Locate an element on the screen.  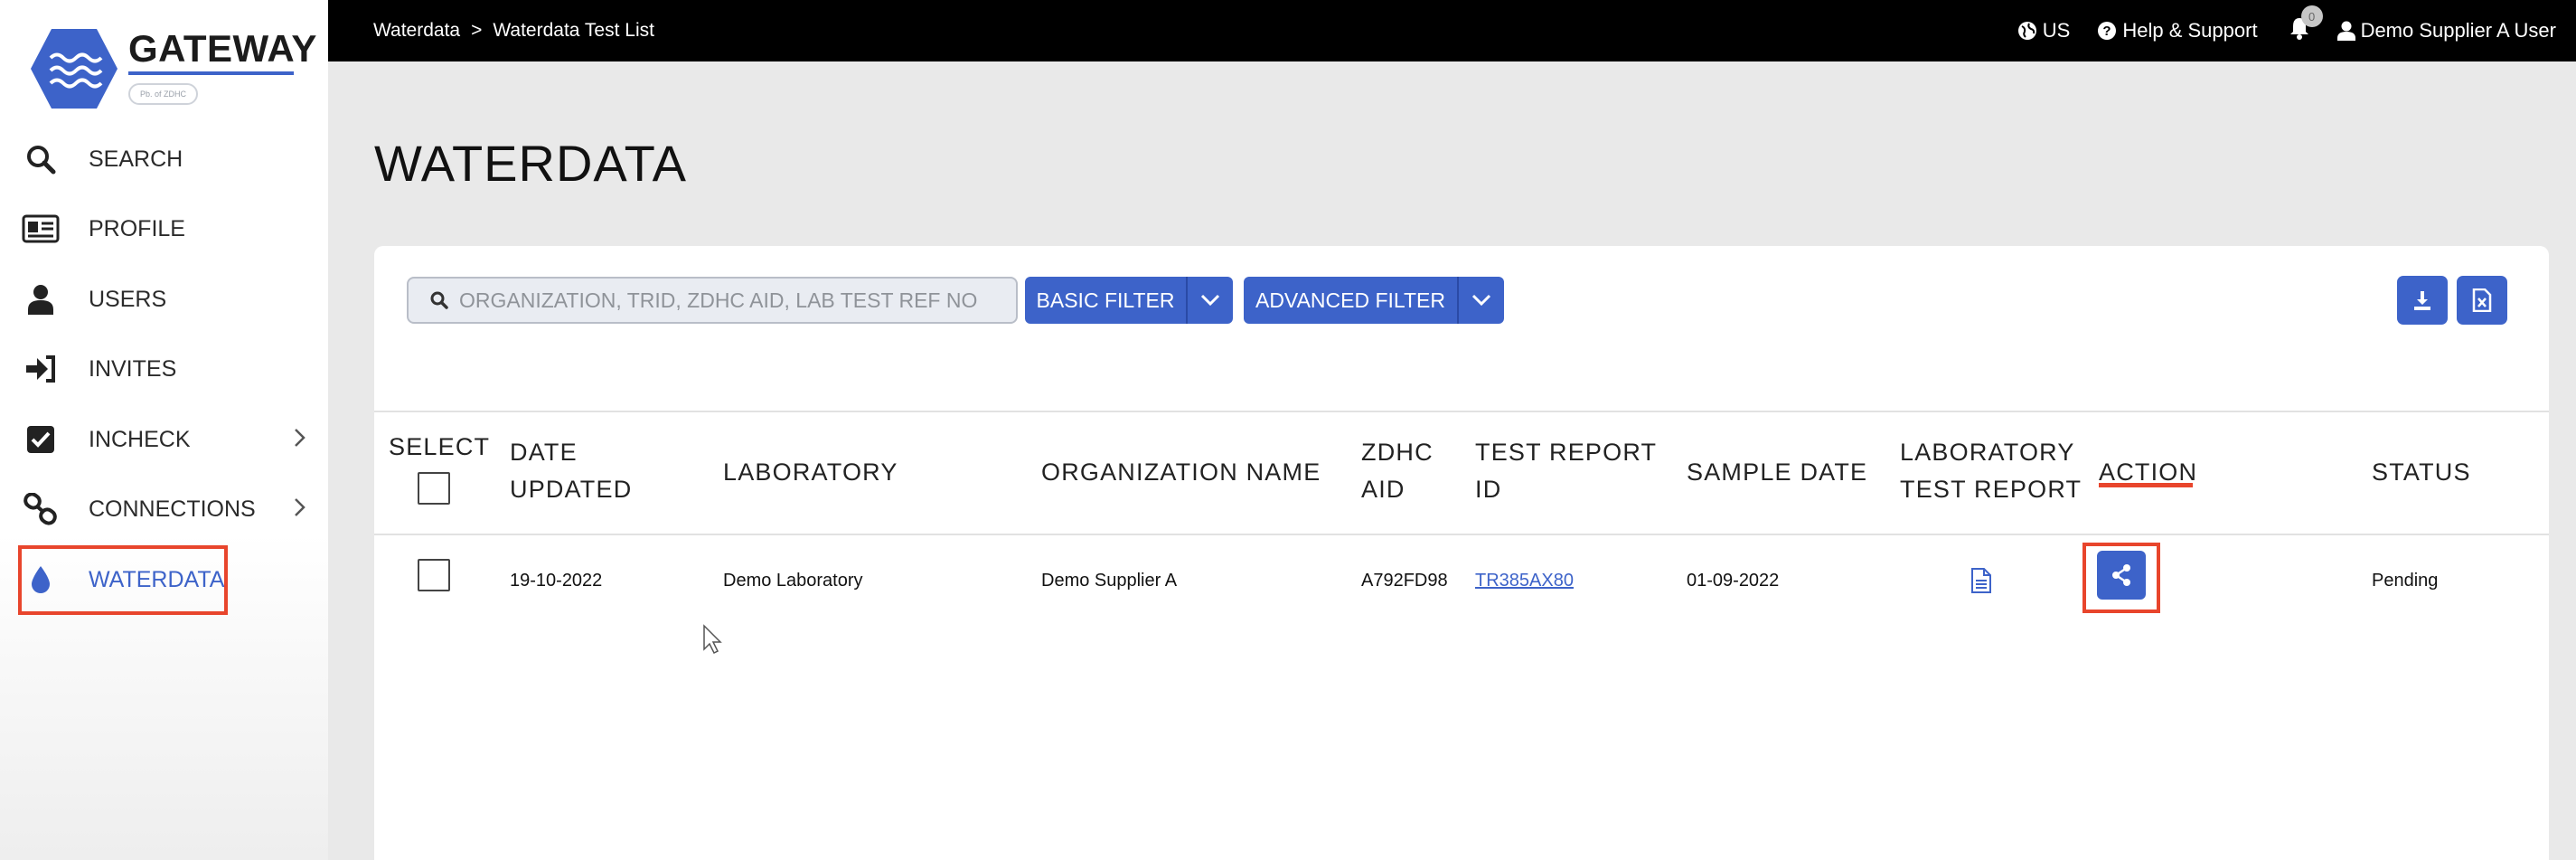
sidebar-item-users: USERS is located at coordinates (167, 300).